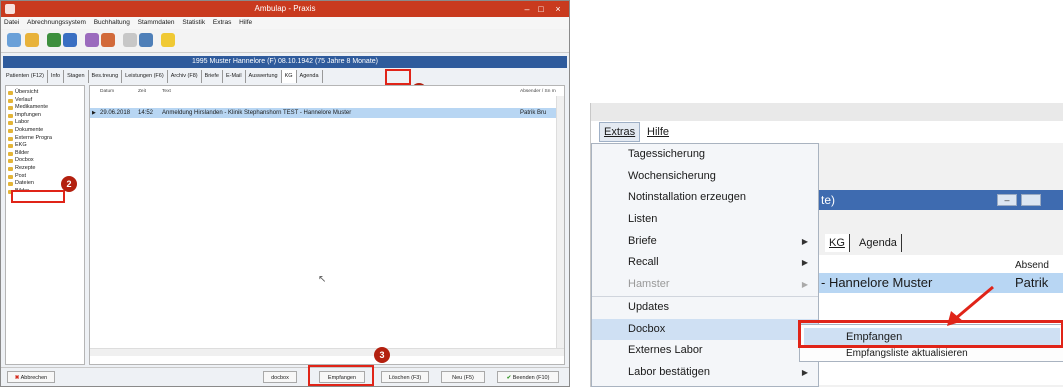 This screenshot has width=1063, height=387. Describe the element at coordinates (45, 101) in the screenshot. I see `tree-item-verlauf: Verlauf` at that location.